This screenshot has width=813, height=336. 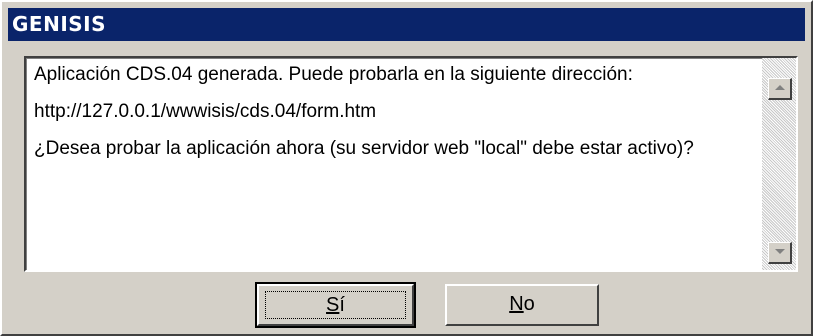 What do you see at coordinates (59, 24) in the screenshot?
I see `window-title: GENISIS` at bounding box center [59, 24].